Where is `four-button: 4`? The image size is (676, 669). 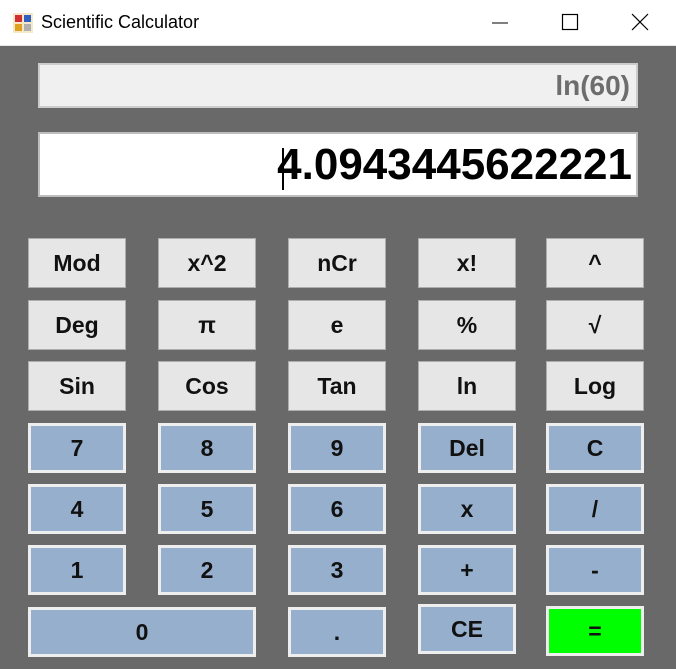
four-button: 4 is located at coordinates (77, 509).